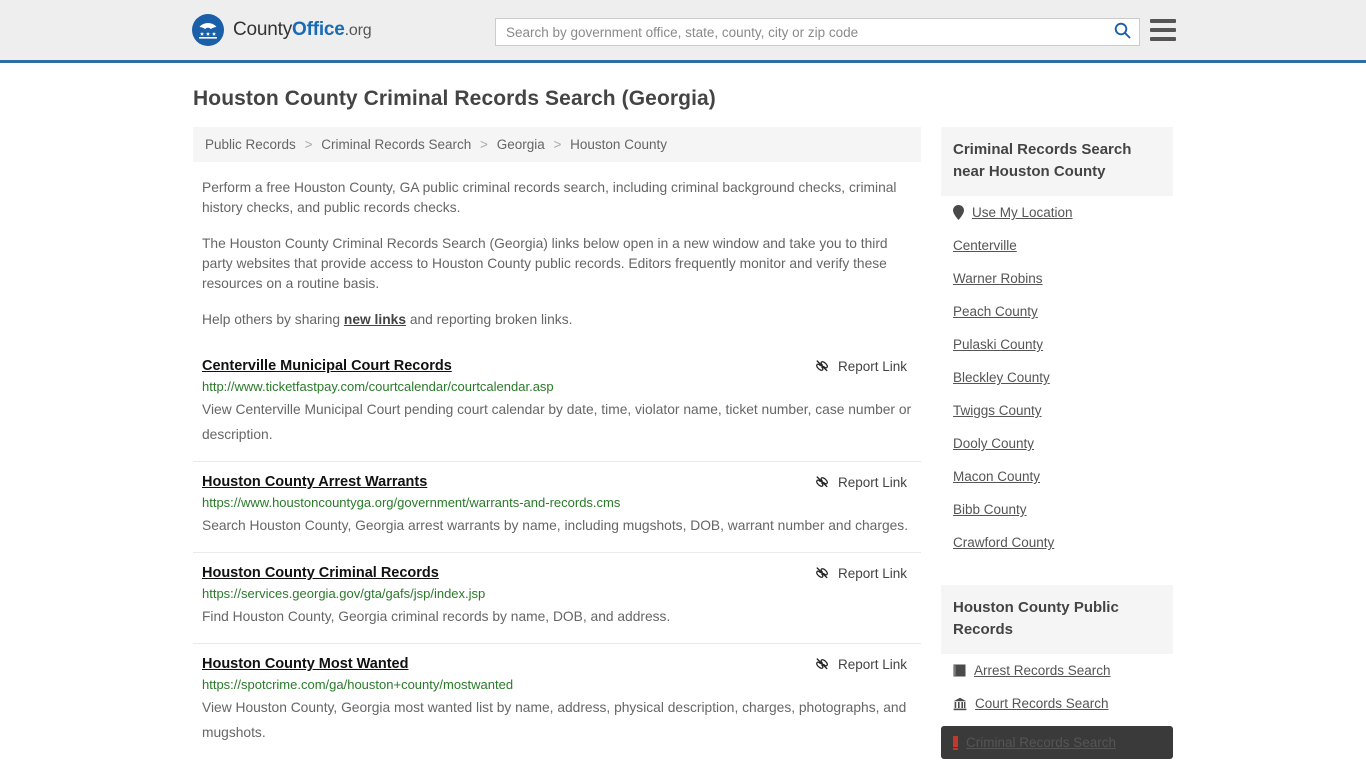 The width and height of the screenshot is (1366, 768). What do you see at coordinates (1057, 278) in the screenshot?
I see `sidebar-nearby-item: Warner Robins` at bounding box center [1057, 278].